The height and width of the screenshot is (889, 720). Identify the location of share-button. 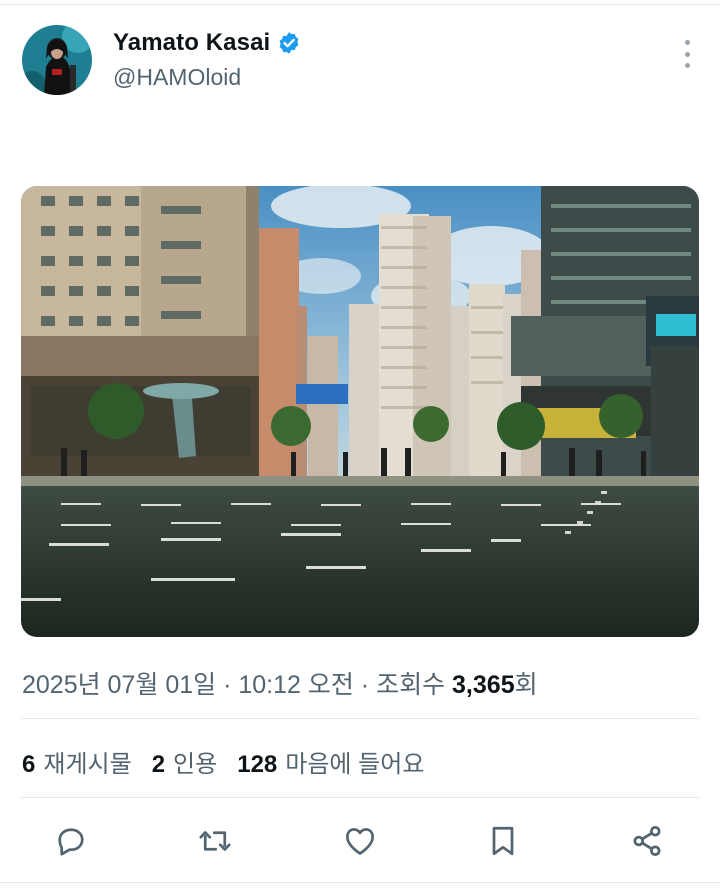
(647, 841).